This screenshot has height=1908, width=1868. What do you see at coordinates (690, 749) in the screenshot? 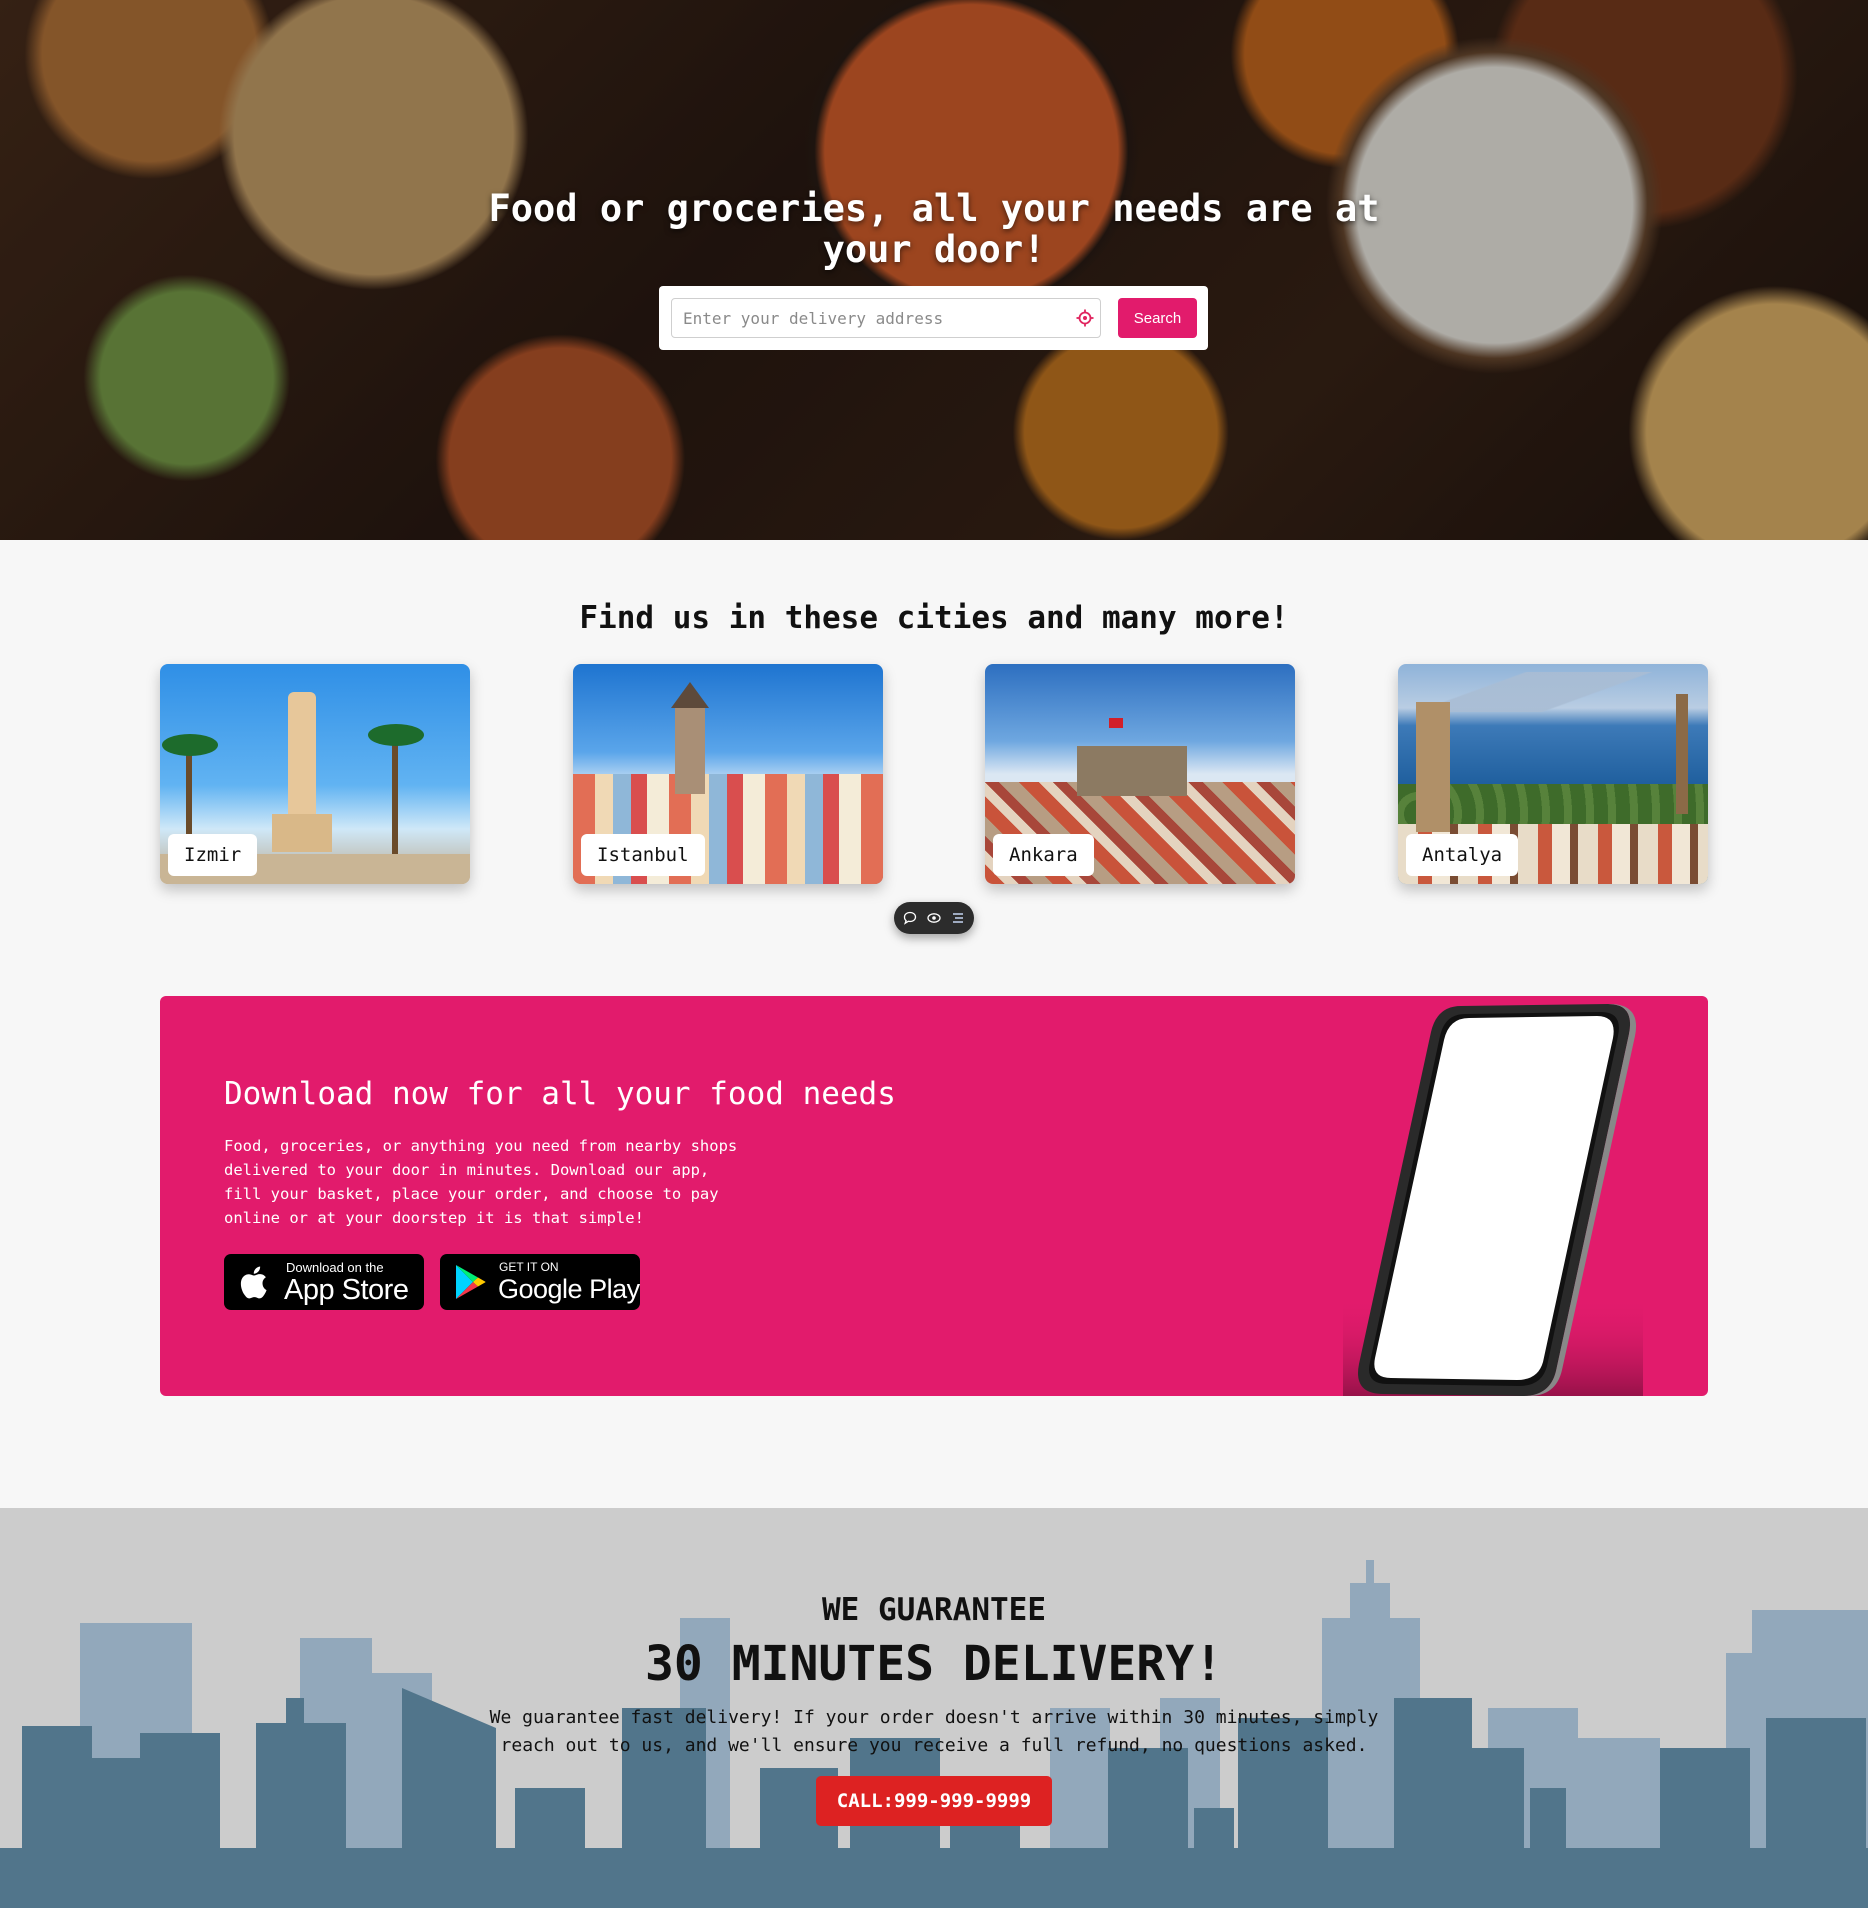
I see `galata-tower` at bounding box center [690, 749].